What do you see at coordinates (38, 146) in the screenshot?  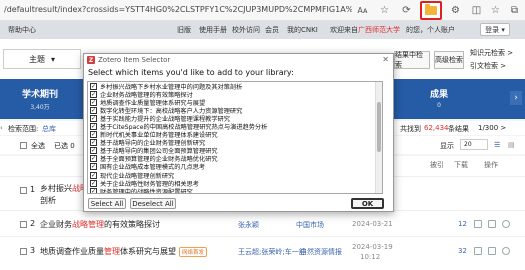 I see `select-all-label: 全选` at bounding box center [38, 146].